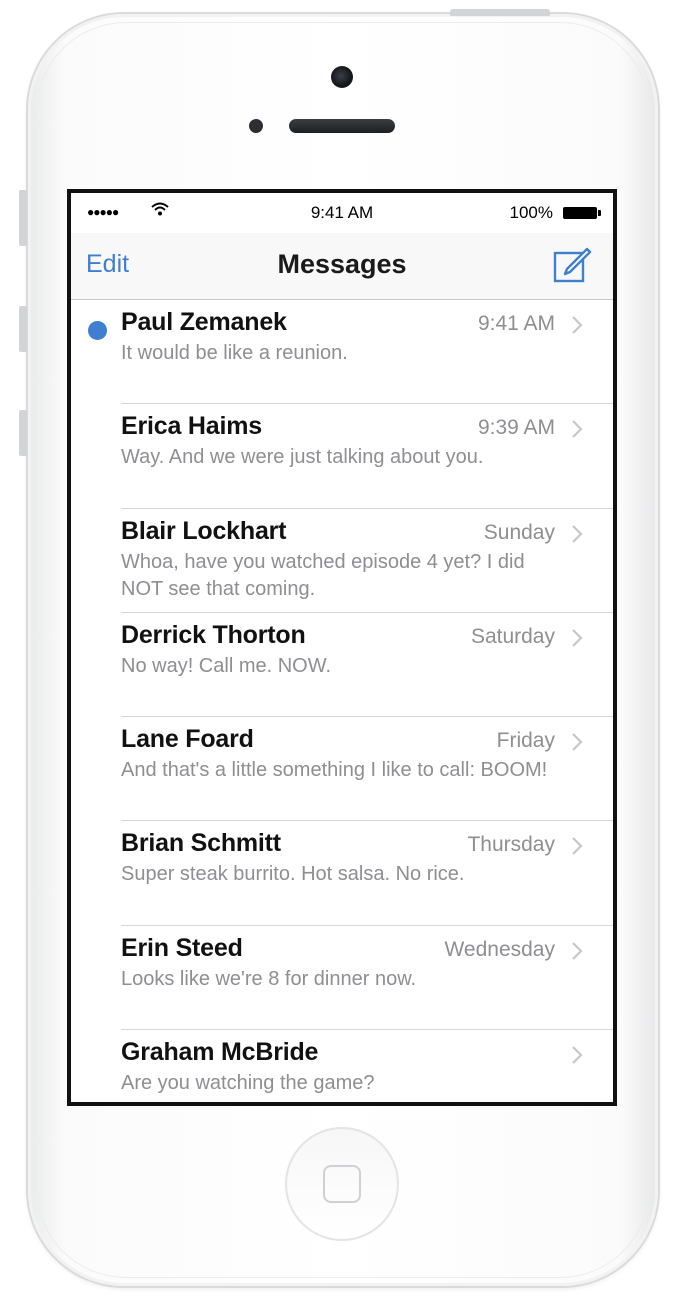 The height and width of the screenshot is (1299, 686). What do you see at coordinates (187, 739) in the screenshot?
I see `sender-name: Lane Foard` at bounding box center [187, 739].